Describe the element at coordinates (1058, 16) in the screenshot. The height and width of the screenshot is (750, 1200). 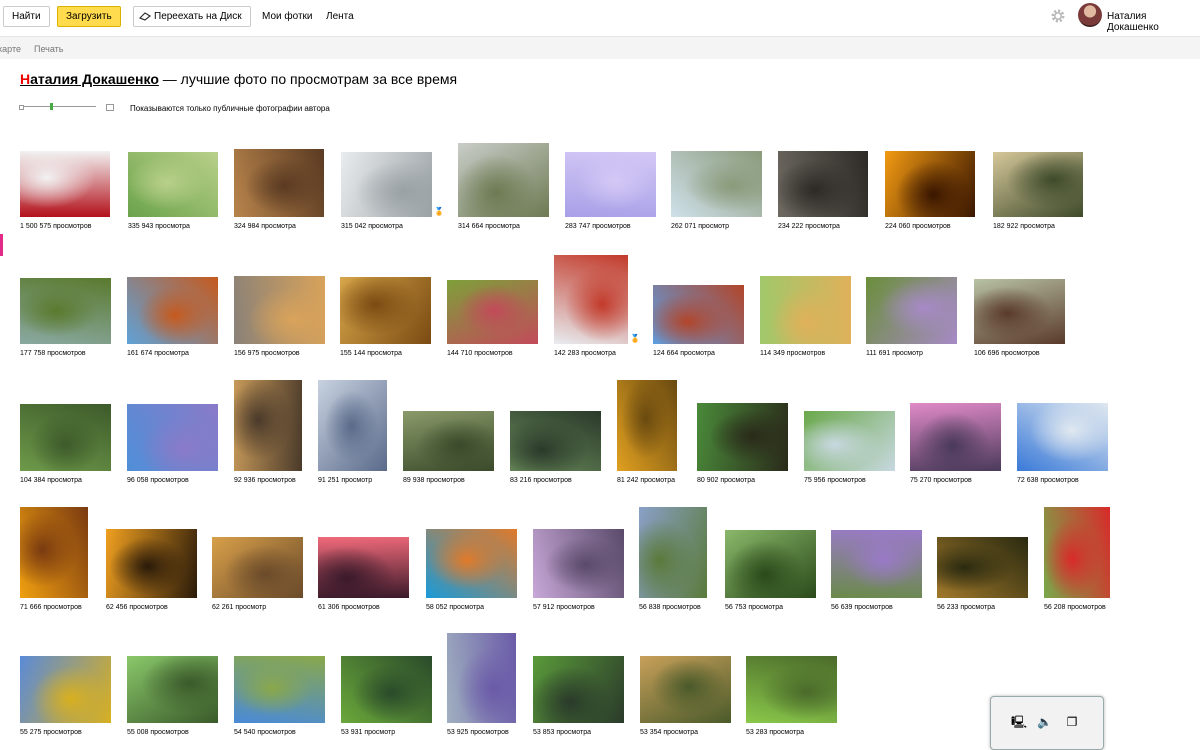
I see `gear-icon` at that location.